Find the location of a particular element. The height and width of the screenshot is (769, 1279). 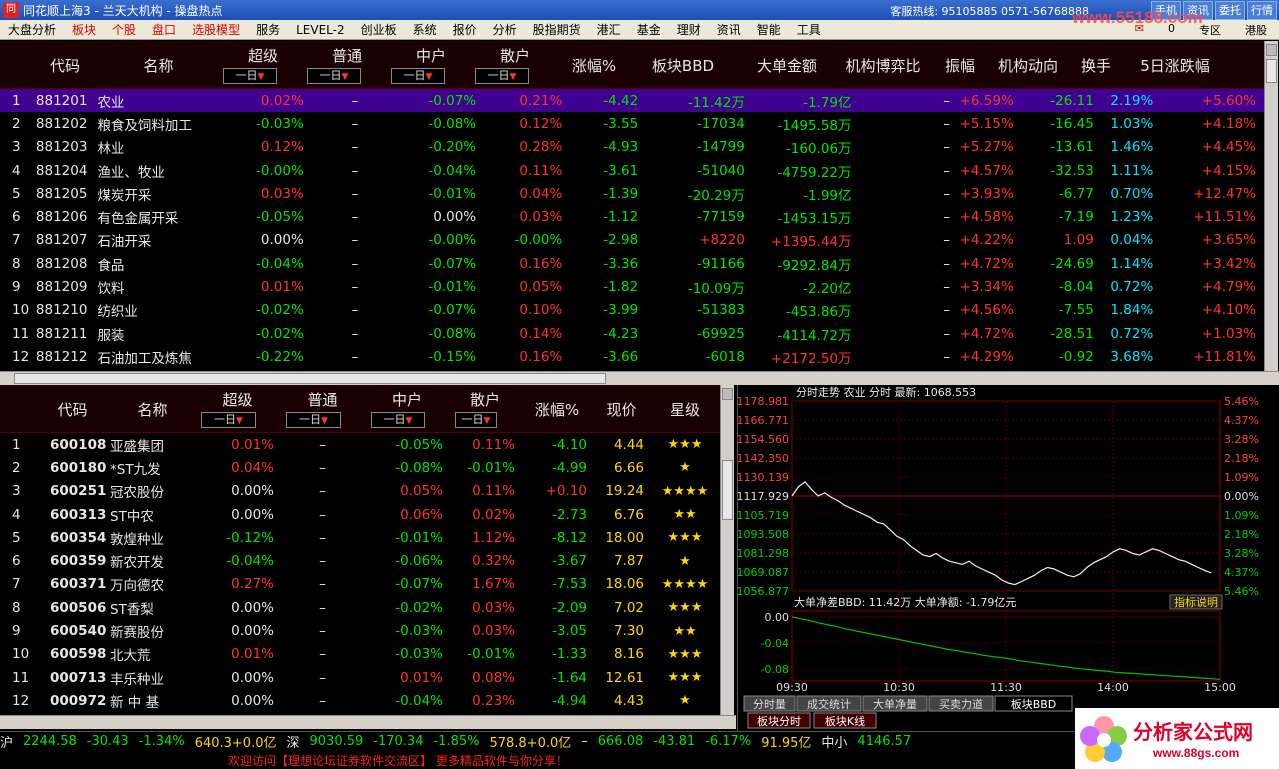

menu-item-4: 选股模型 is located at coordinates (216, 29).